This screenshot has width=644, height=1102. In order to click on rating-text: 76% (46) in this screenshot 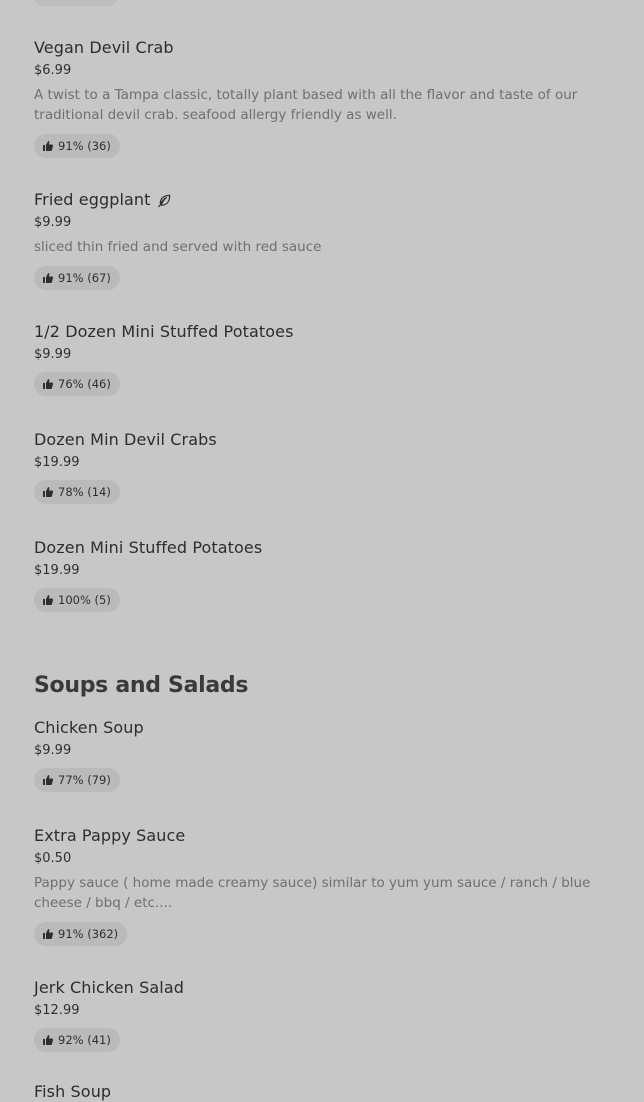, I will do `click(84, 384)`.